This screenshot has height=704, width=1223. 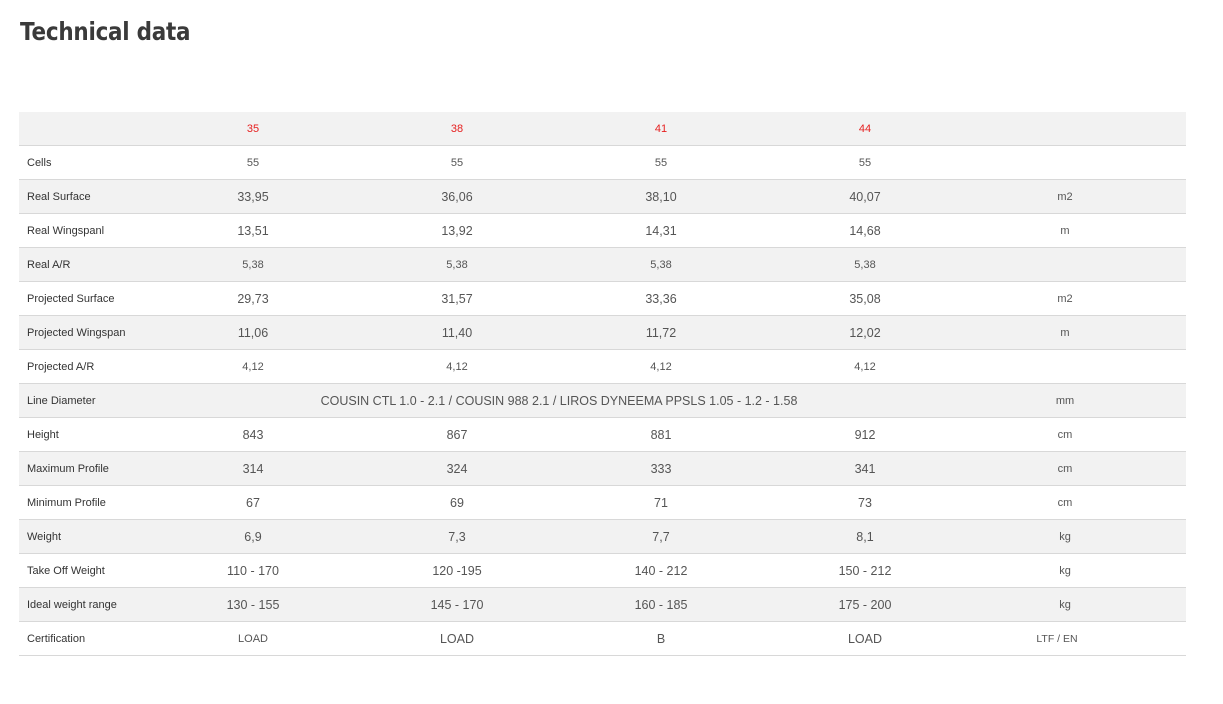 What do you see at coordinates (253, 570) in the screenshot?
I see `row-value: 110 - 170` at bounding box center [253, 570].